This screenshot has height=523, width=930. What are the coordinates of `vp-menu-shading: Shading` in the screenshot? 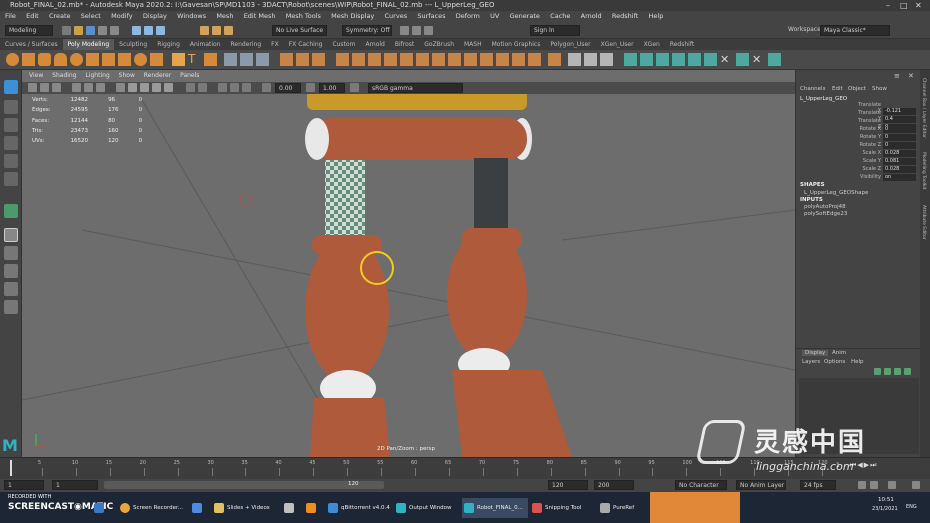 It's located at (64, 75).